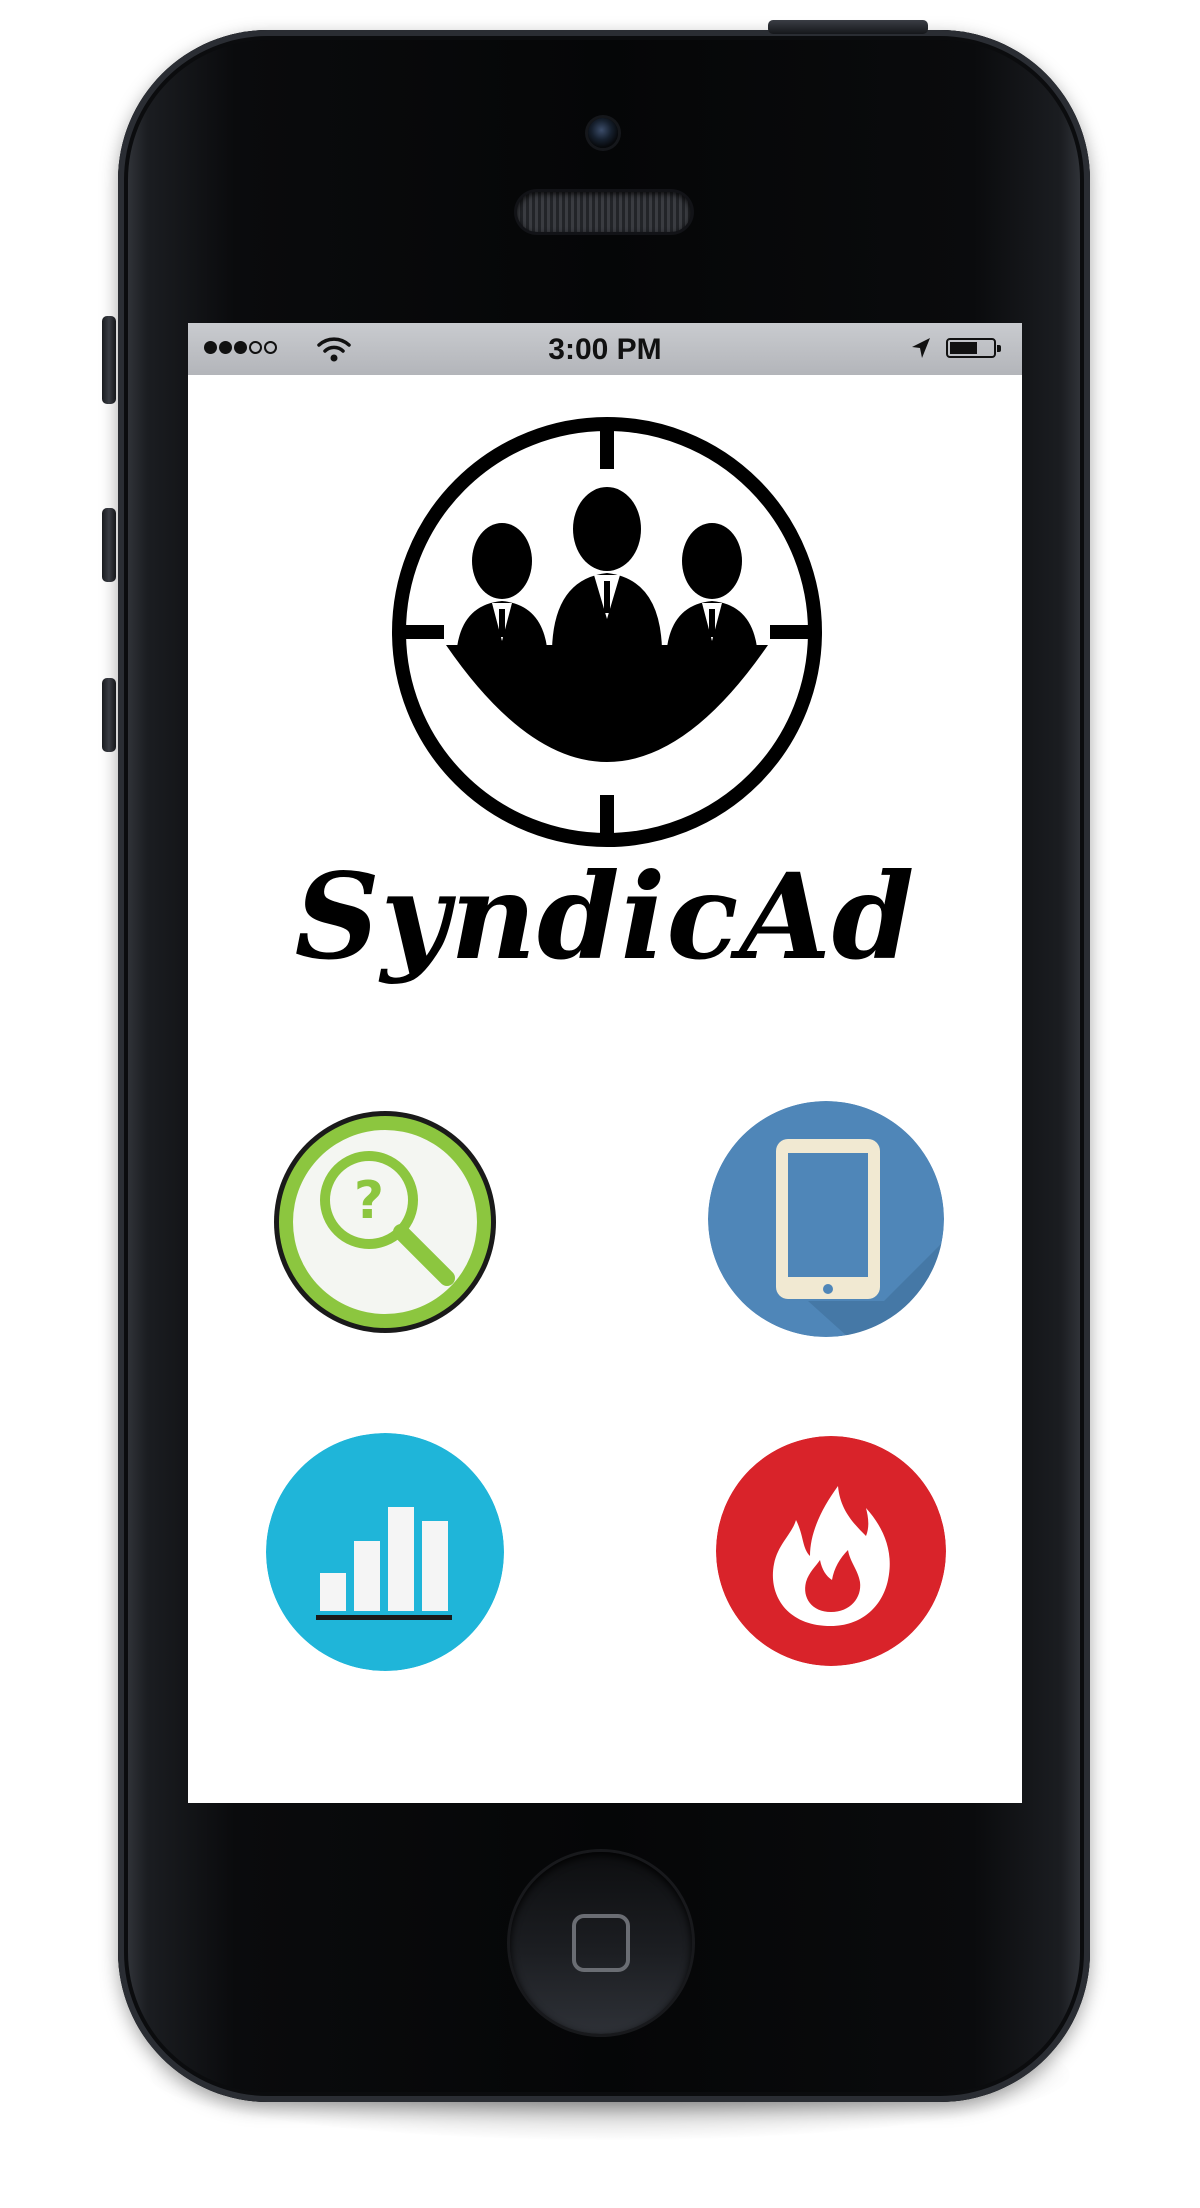 The height and width of the screenshot is (2208, 1200). What do you see at coordinates (109, 360) in the screenshot?
I see `mute-switch` at bounding box center [109, 360].